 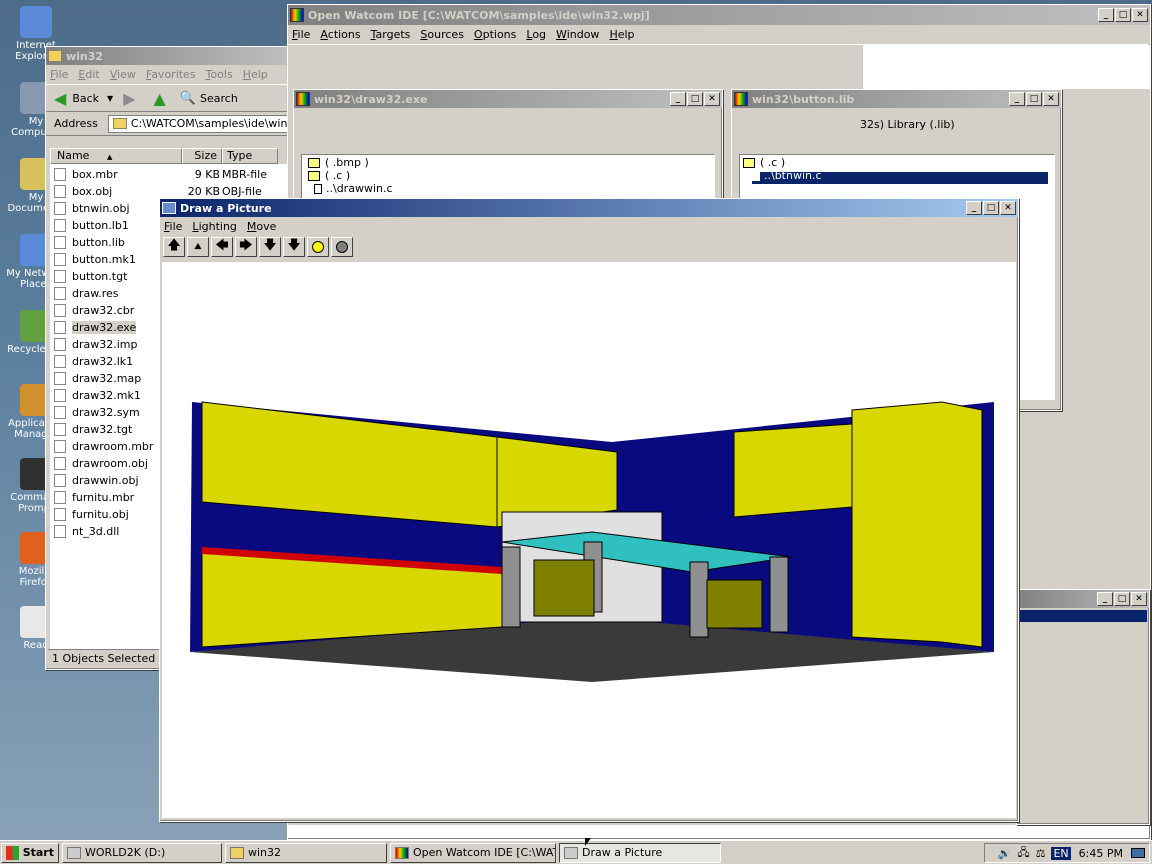 I want to click on file-row: draw32.mk1, so click(x=97, y=395).